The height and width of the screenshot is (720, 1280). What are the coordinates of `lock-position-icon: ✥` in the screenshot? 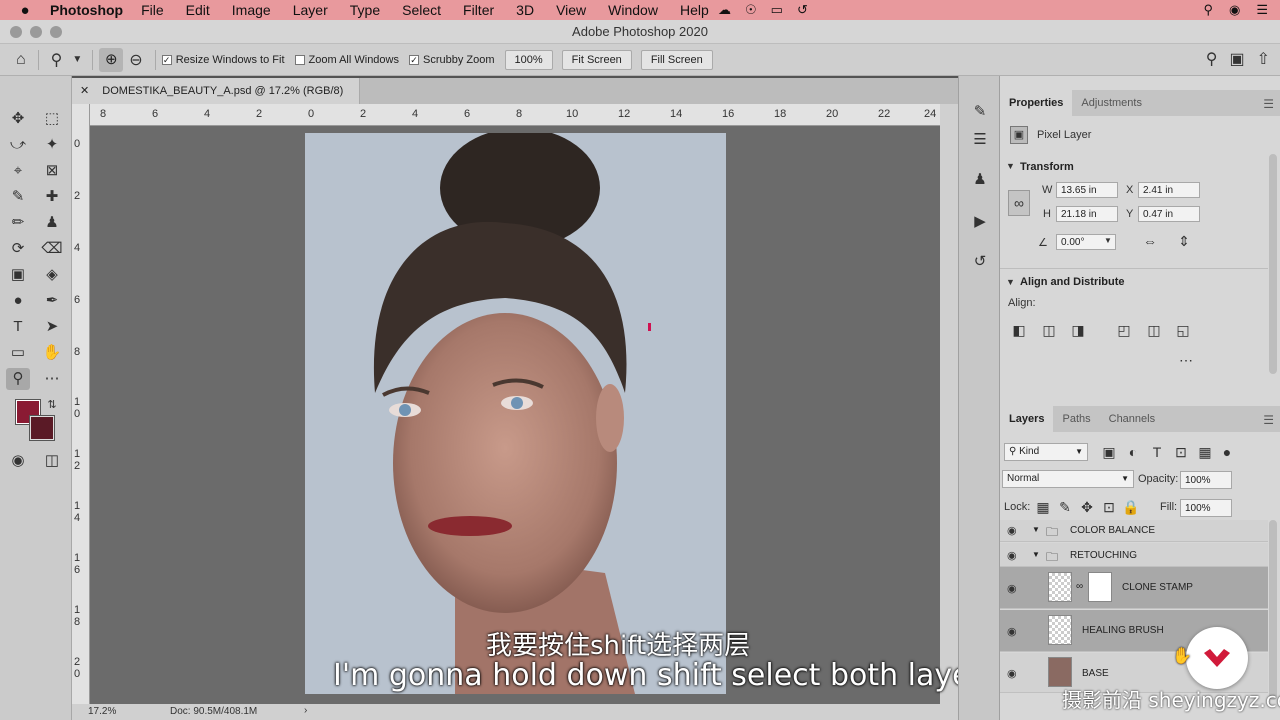 It's located at (1087, 507).